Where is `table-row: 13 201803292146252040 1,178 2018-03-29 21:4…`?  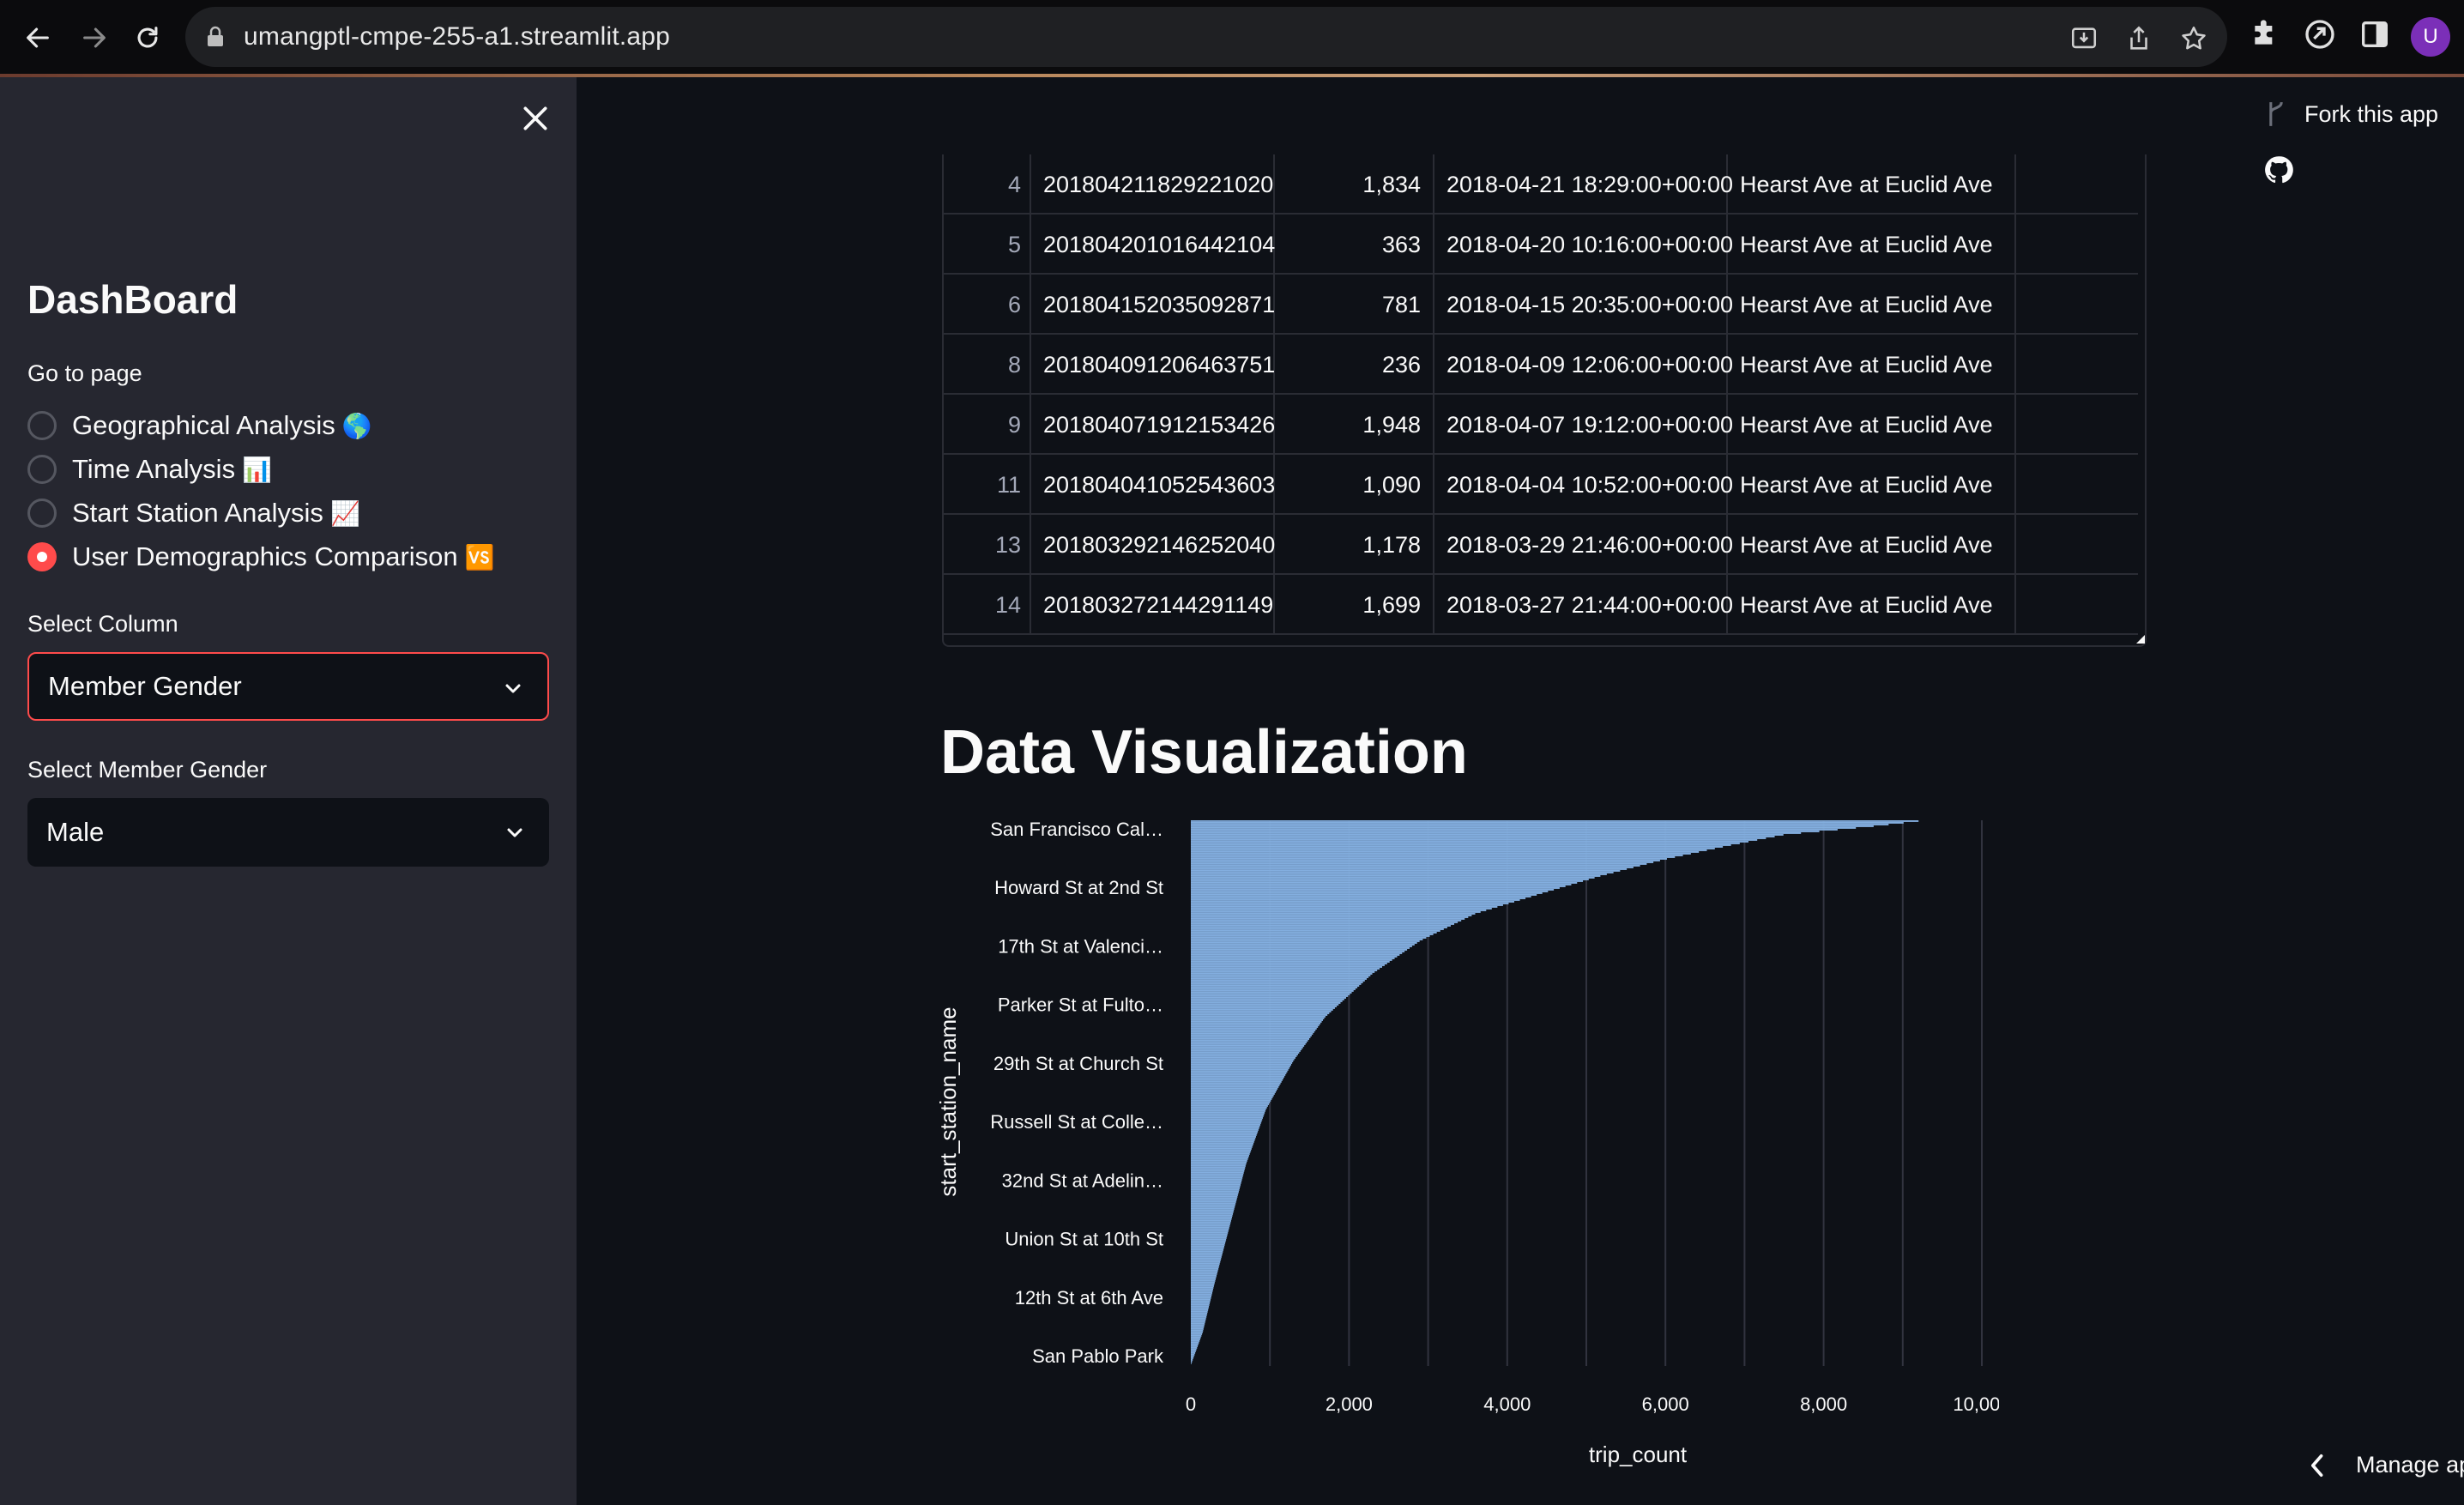 table-row: 13 201803292146252040 1,178 2018-03-29 21:4… is located at coordinates (1541, 545).